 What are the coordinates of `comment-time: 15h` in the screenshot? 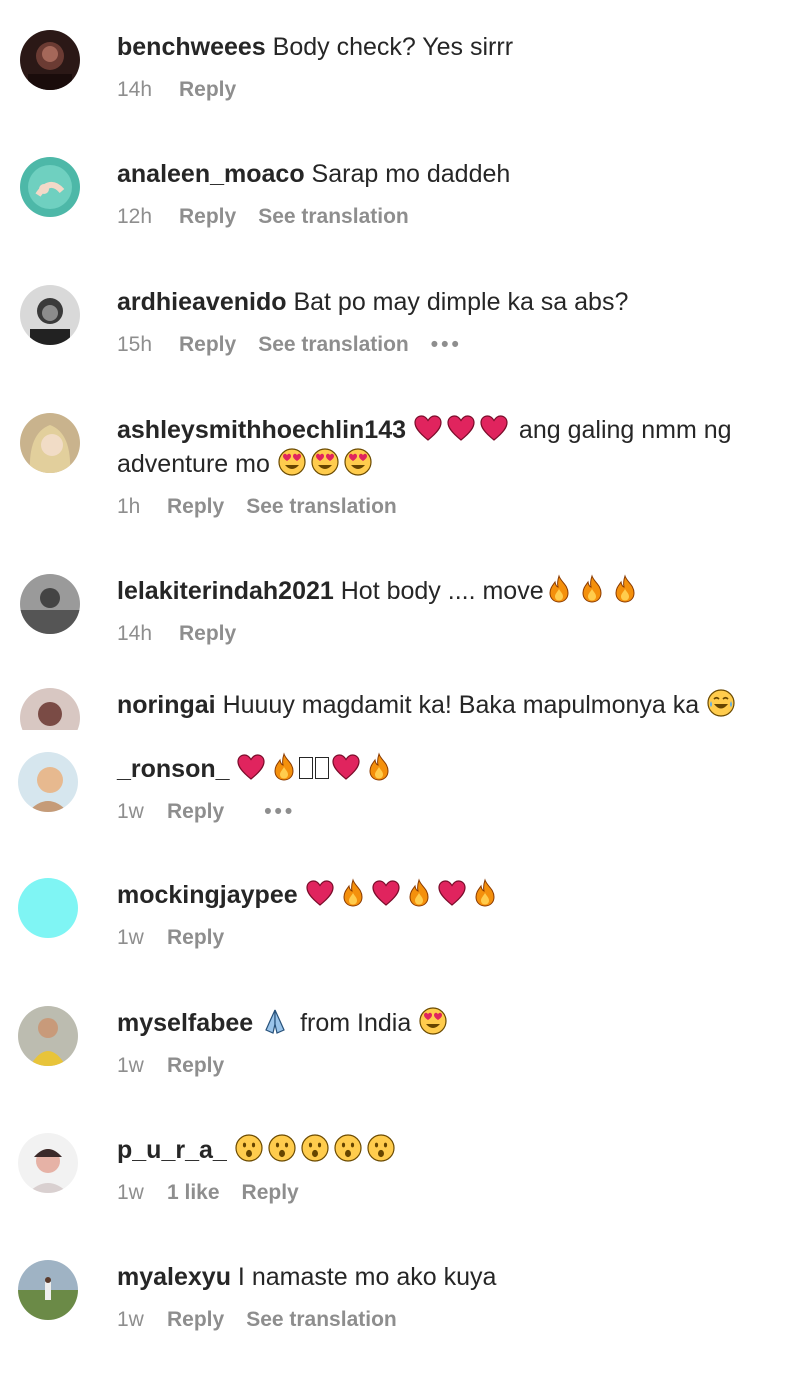 It's located at (141, 345).